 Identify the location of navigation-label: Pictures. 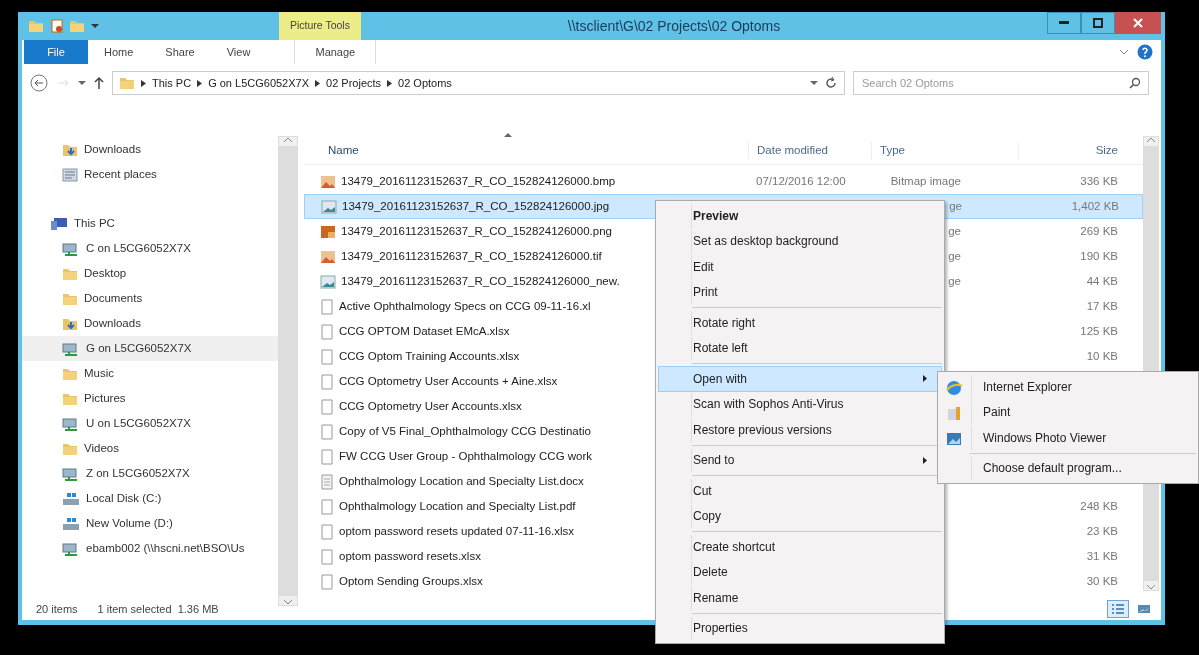
(105, 398).